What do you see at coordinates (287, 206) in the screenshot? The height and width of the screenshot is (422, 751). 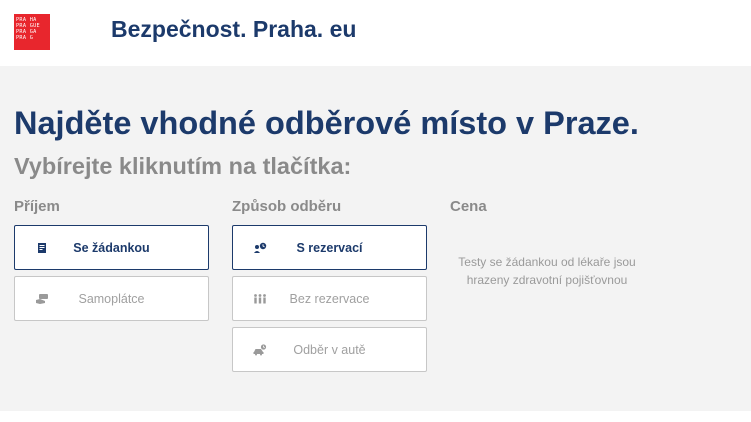 I see `zpusob-column-label: Způsob odběru` at bounding box center [287, 206].